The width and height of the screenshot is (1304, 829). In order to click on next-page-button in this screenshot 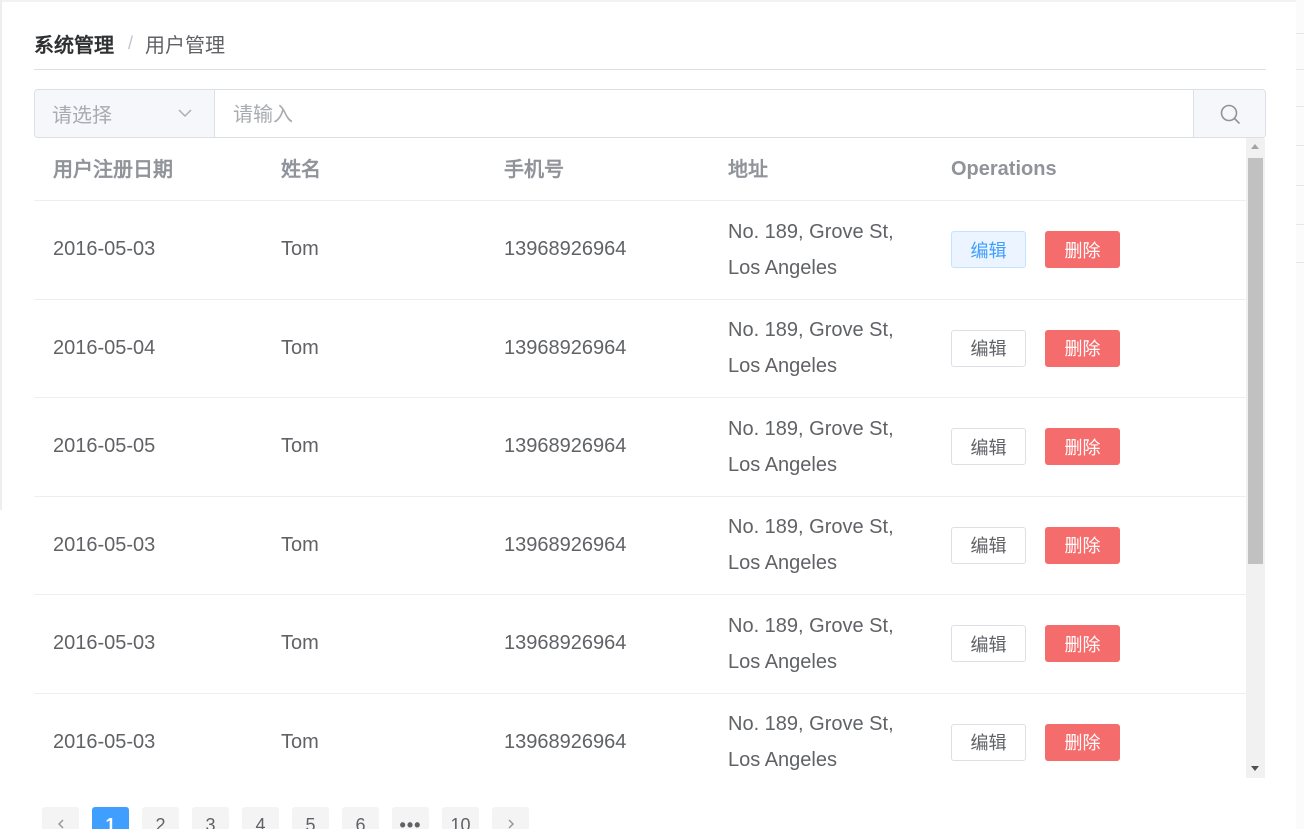, I will do `click(510, 818)`.